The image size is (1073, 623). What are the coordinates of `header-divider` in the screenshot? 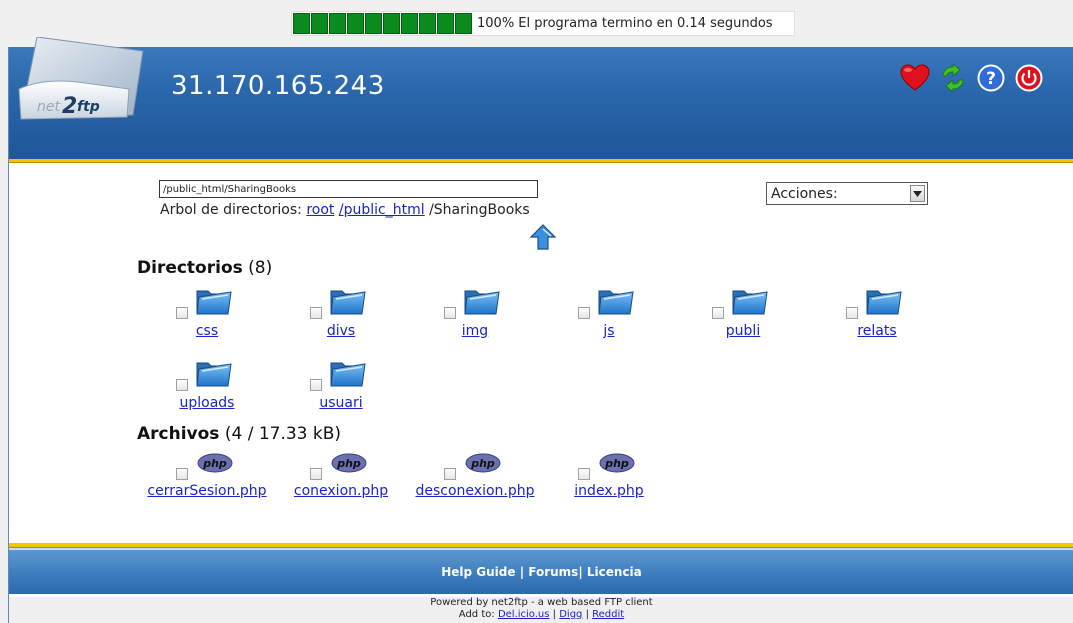 It's located at (541, 163).